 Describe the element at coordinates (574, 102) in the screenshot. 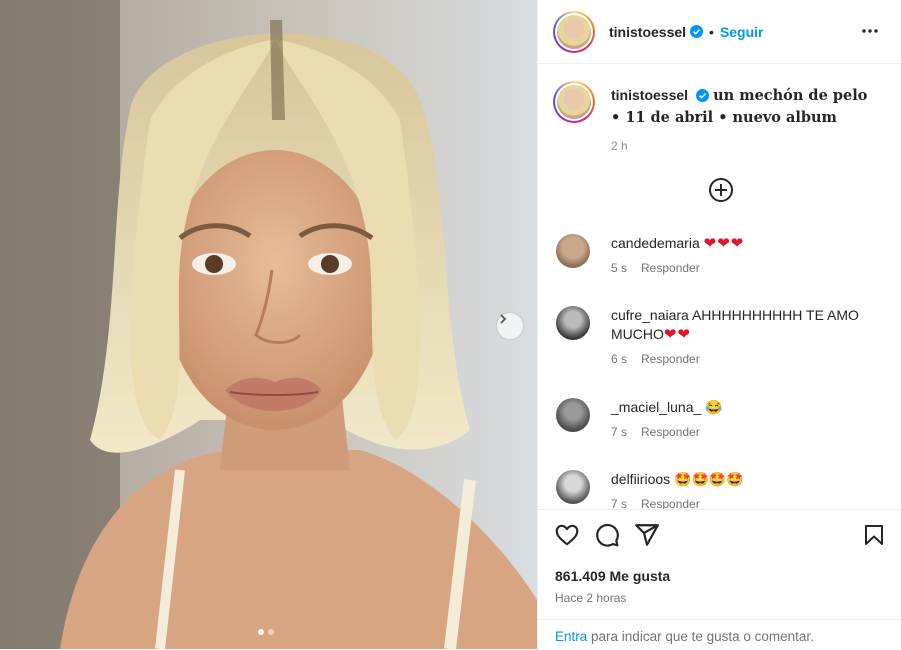

I see `caption-avatar` at that location.